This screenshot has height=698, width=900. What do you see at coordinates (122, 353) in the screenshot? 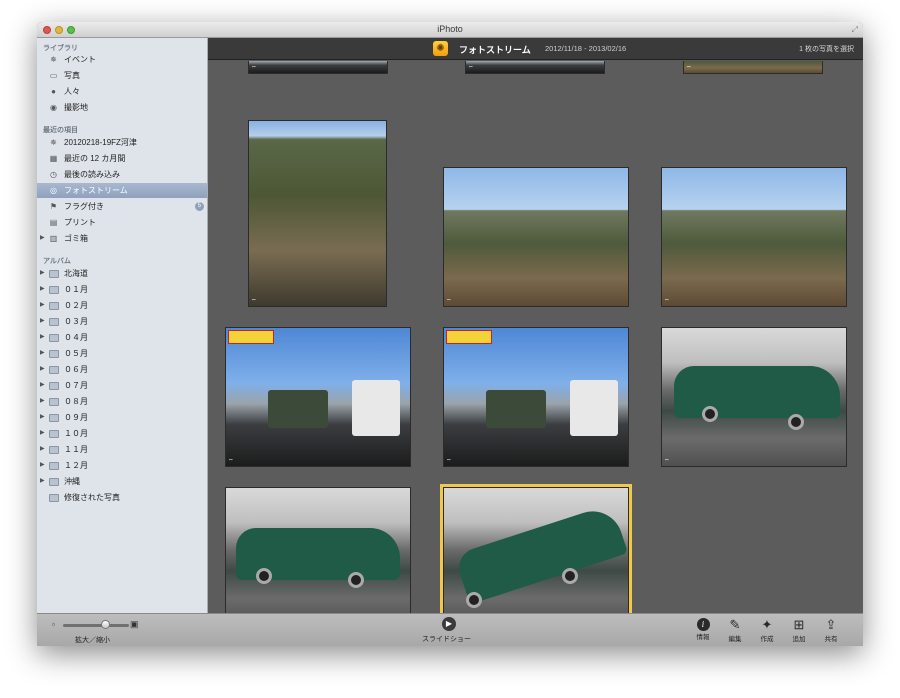
I see `sidebar-album: ▶ ０５月` at bounding box center [122, 353].